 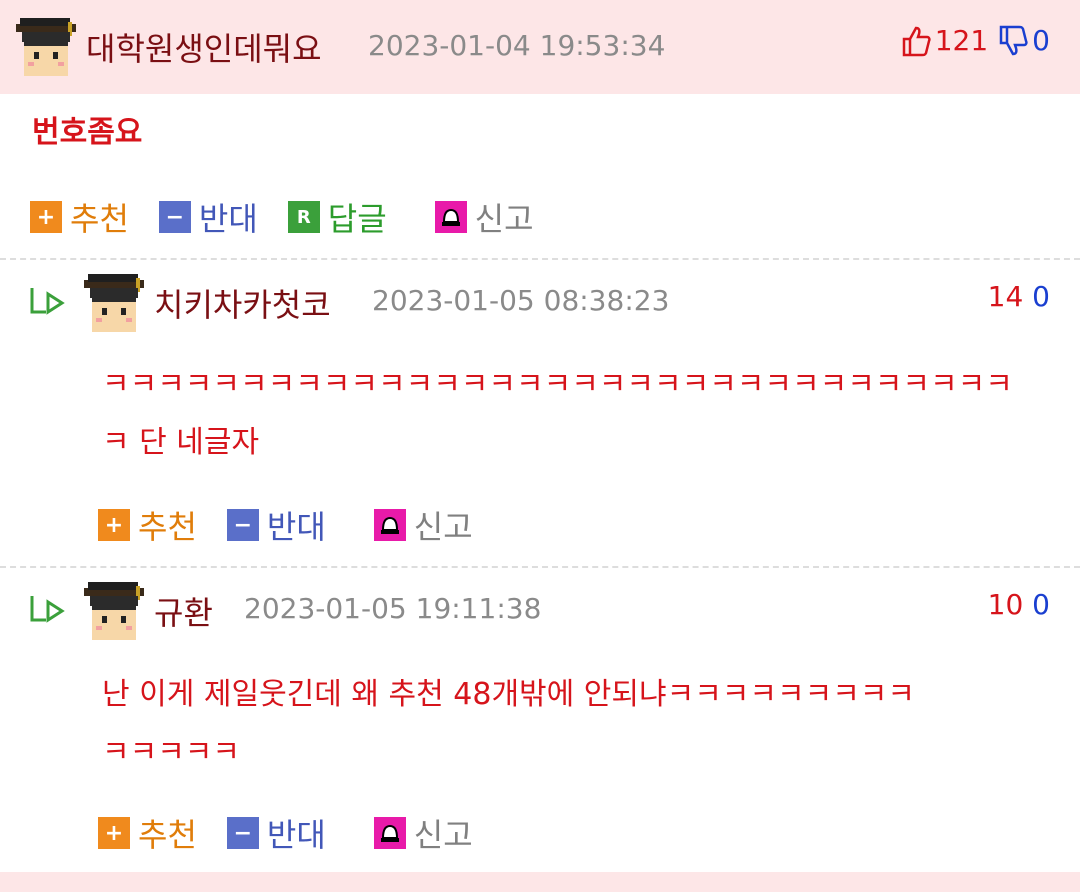 I want to click on upvote-count: 14, so click(x=1005, y=296).